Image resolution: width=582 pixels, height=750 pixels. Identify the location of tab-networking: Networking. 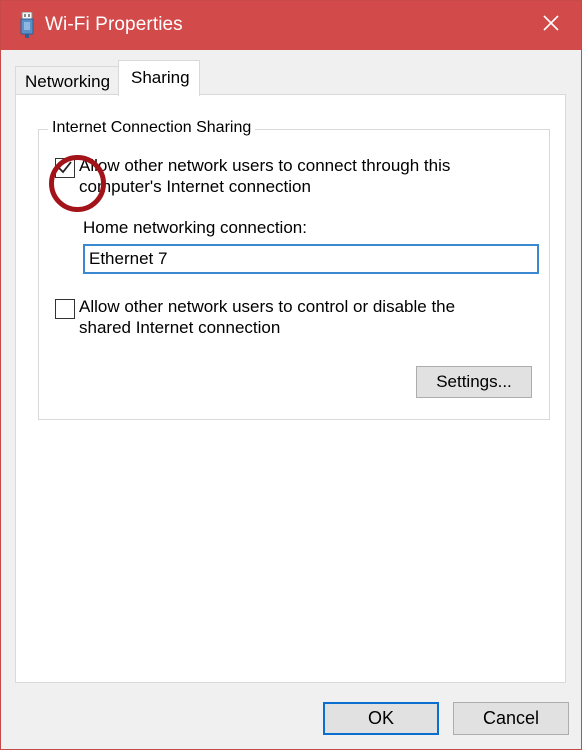
(67, 81).